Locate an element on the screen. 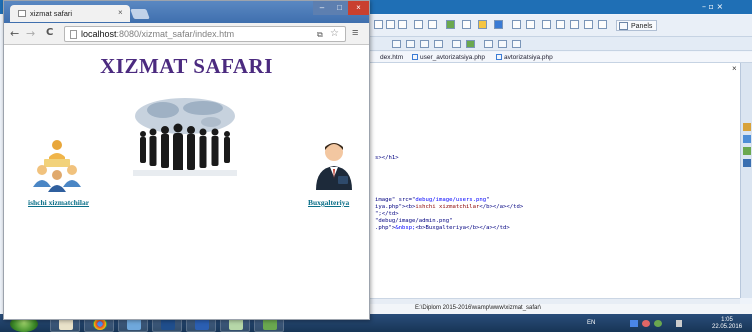 This screenshot has width=752, height=332. forward-button: → is located at coordinates (30, 33).